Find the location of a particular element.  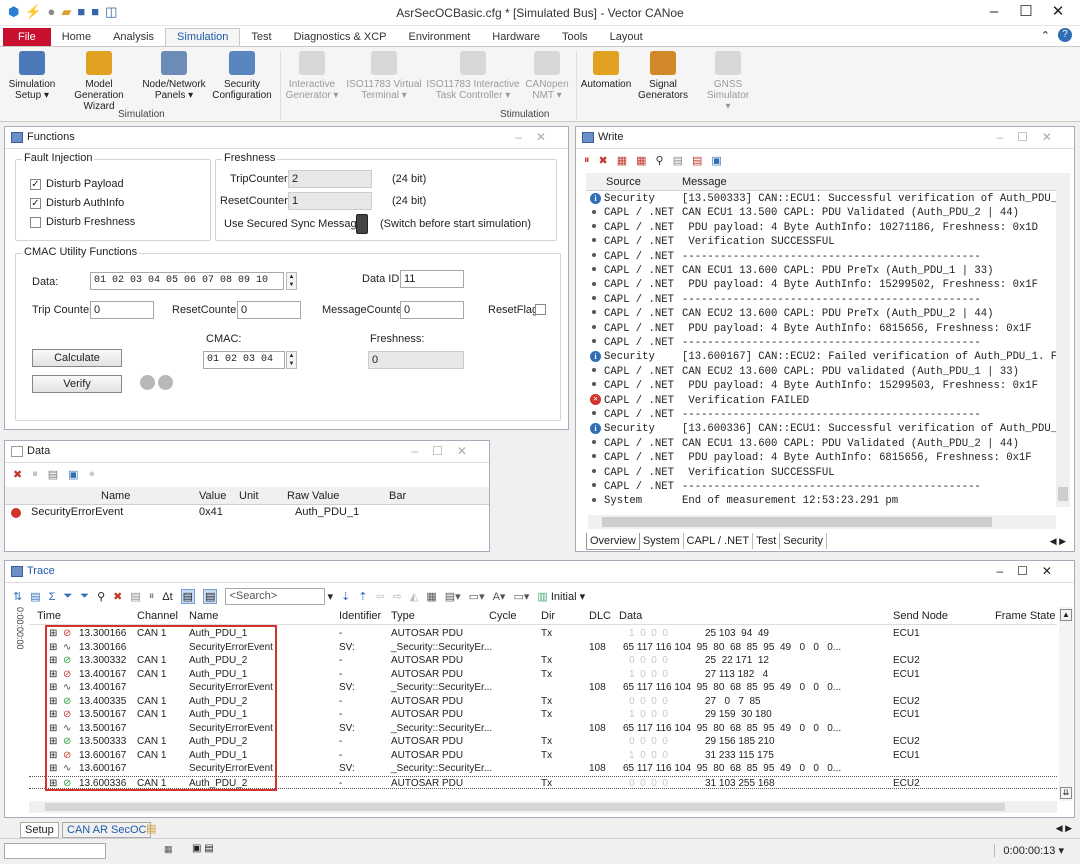

help-icon: ? is located at coordinates (1065, 35).